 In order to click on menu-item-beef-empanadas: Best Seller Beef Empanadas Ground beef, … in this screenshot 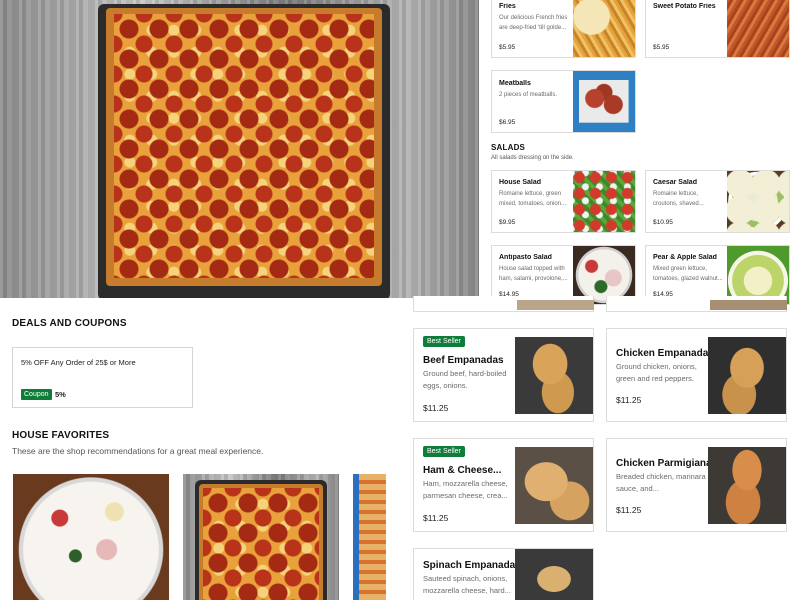, I will do `click(503, 375)`.